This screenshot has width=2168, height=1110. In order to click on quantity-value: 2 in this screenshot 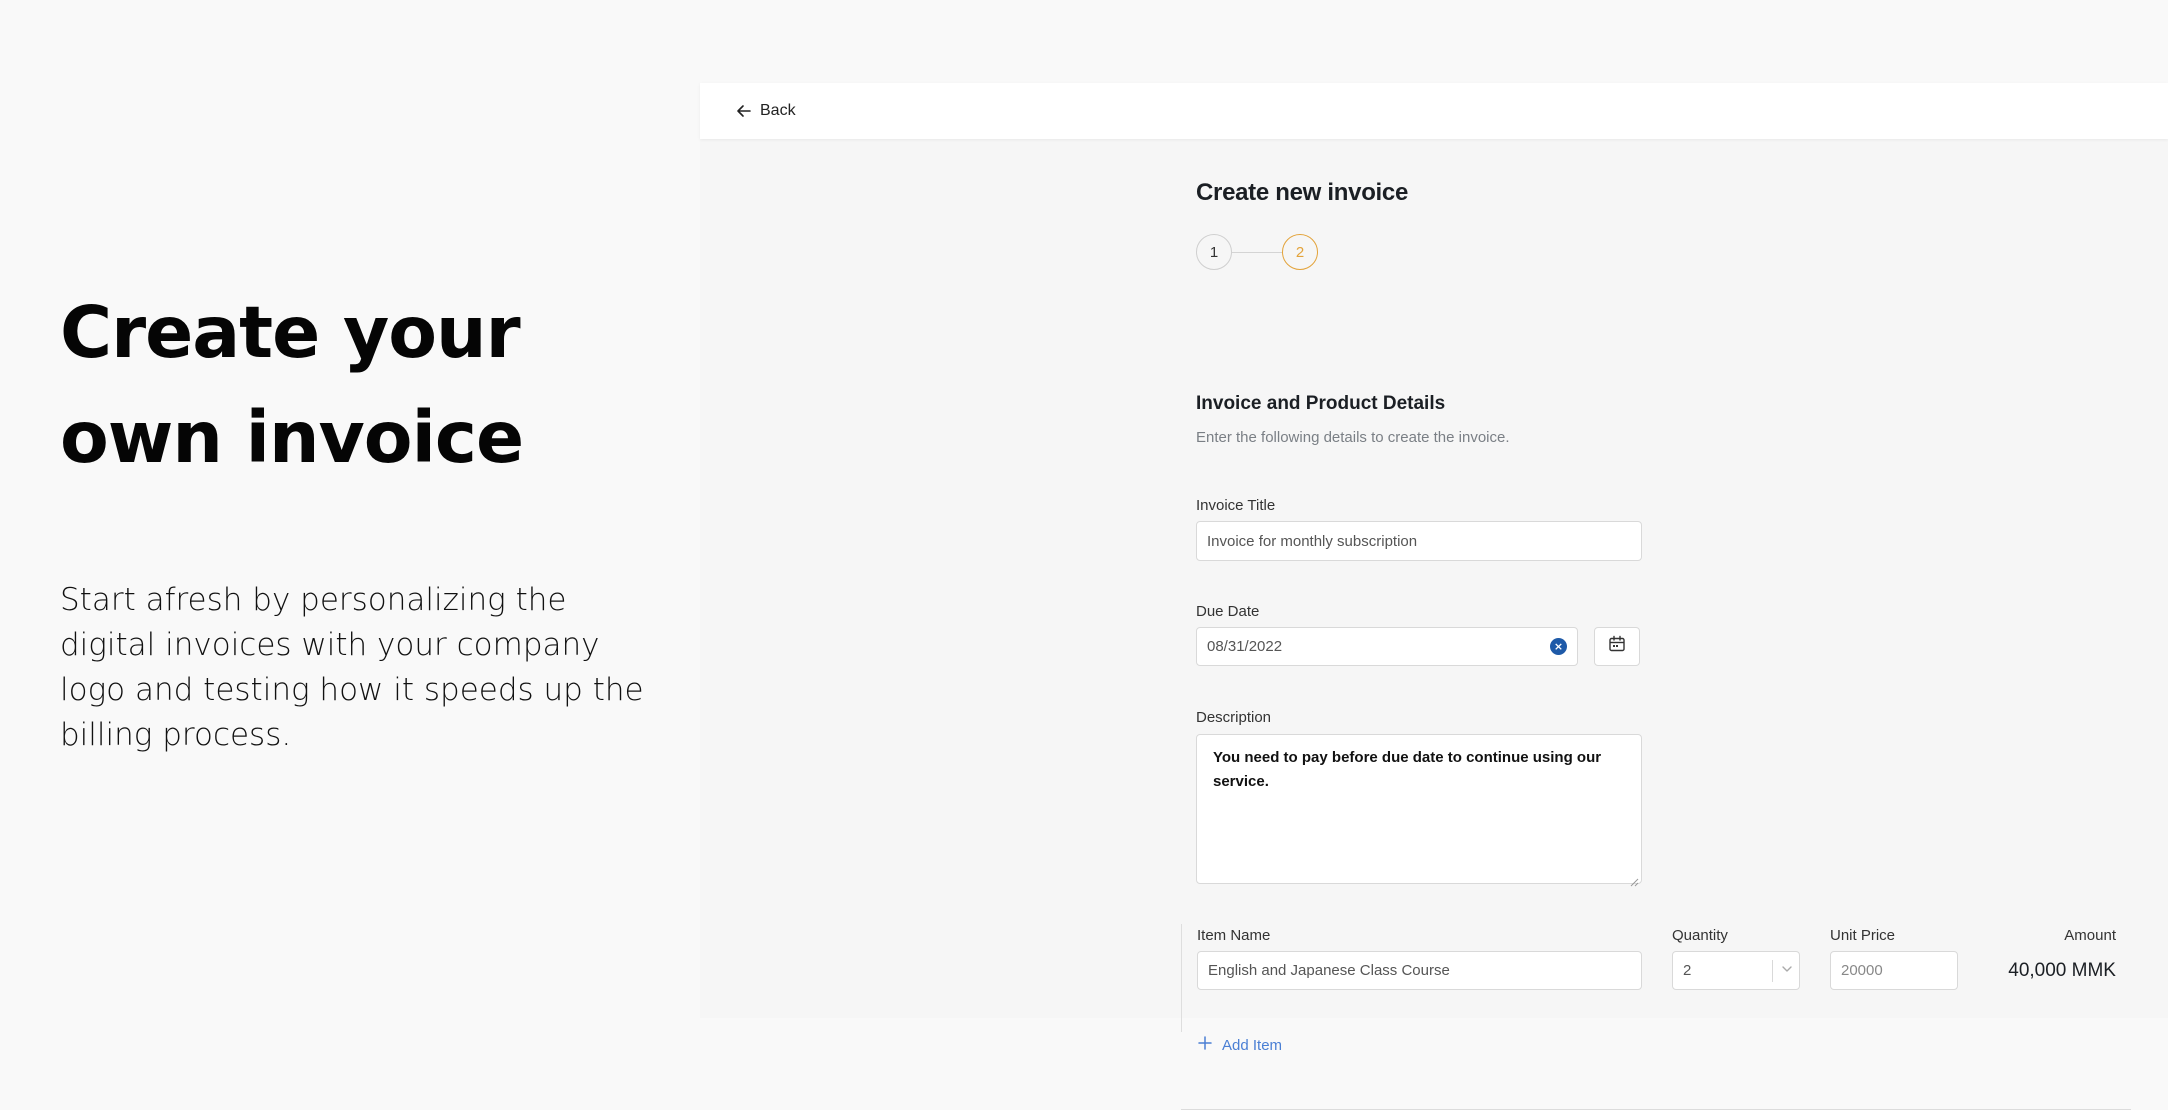, I will do `click(1687, 970)`.